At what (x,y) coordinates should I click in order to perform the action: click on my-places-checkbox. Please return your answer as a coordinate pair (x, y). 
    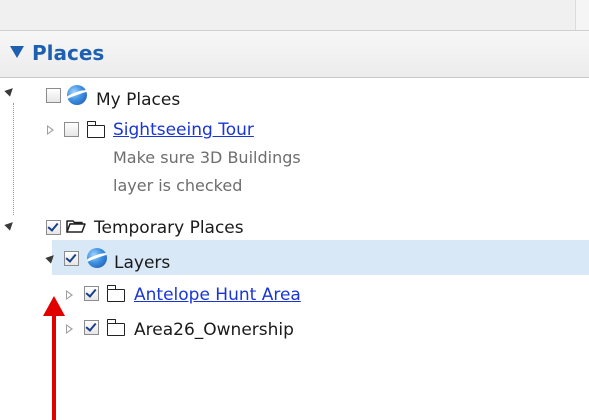
    Looking at the image, I should click on (53, 95).